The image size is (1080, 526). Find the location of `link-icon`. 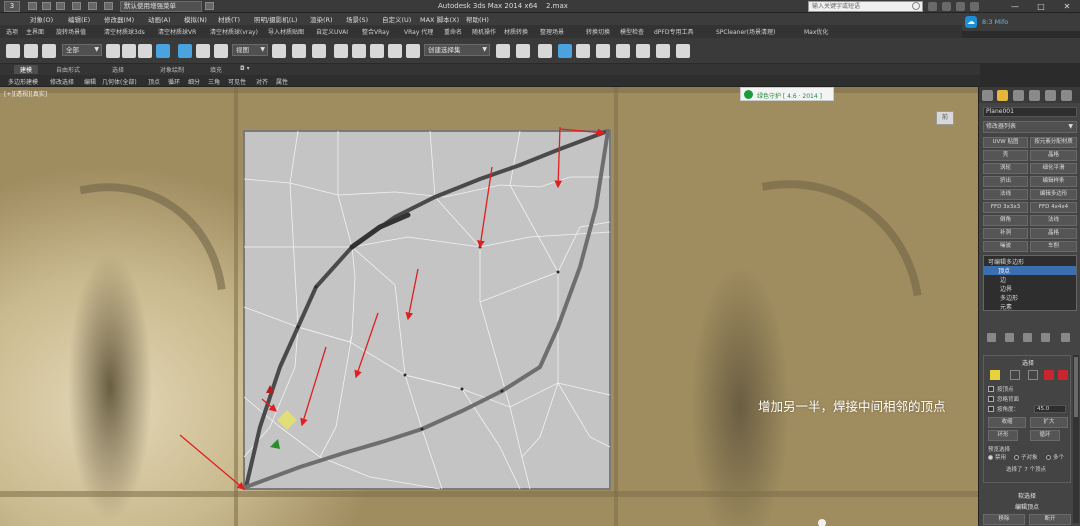

link-icon is located at coordinates (13, 51).